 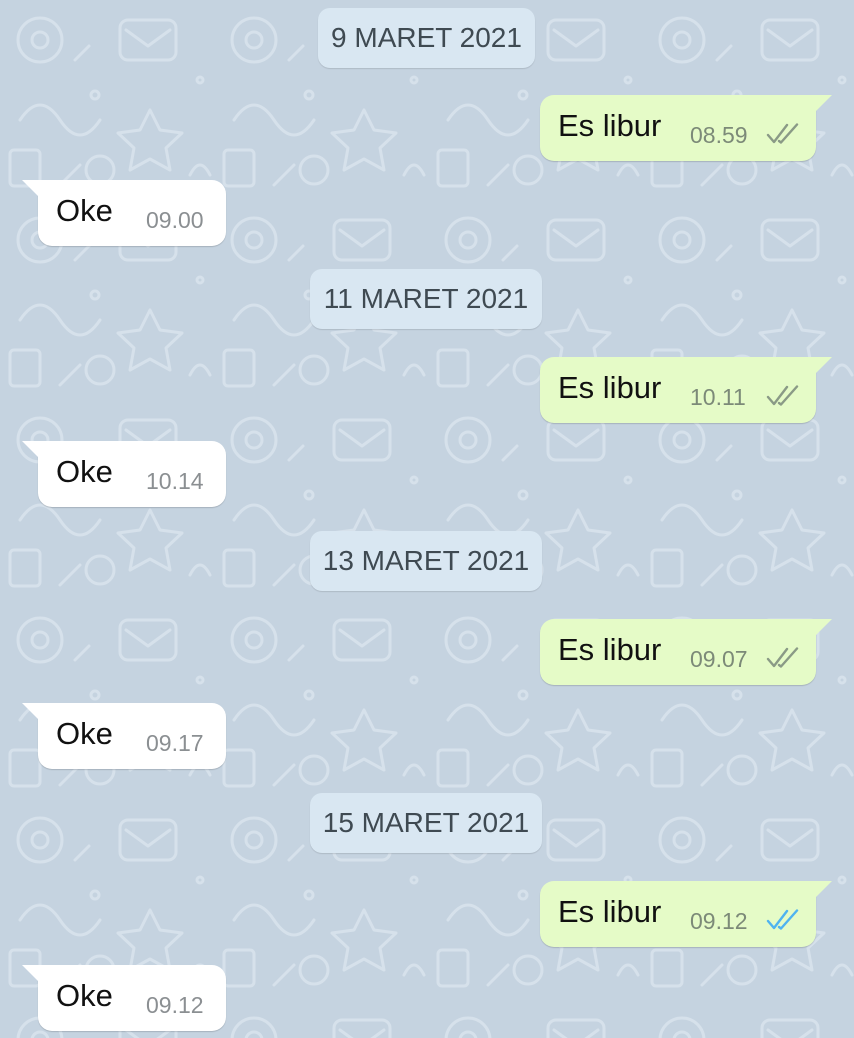 What do you see at coordinates (719, 135) in the screenshot?
I see `message-time: 08.59` at bounding box center [719, 135].